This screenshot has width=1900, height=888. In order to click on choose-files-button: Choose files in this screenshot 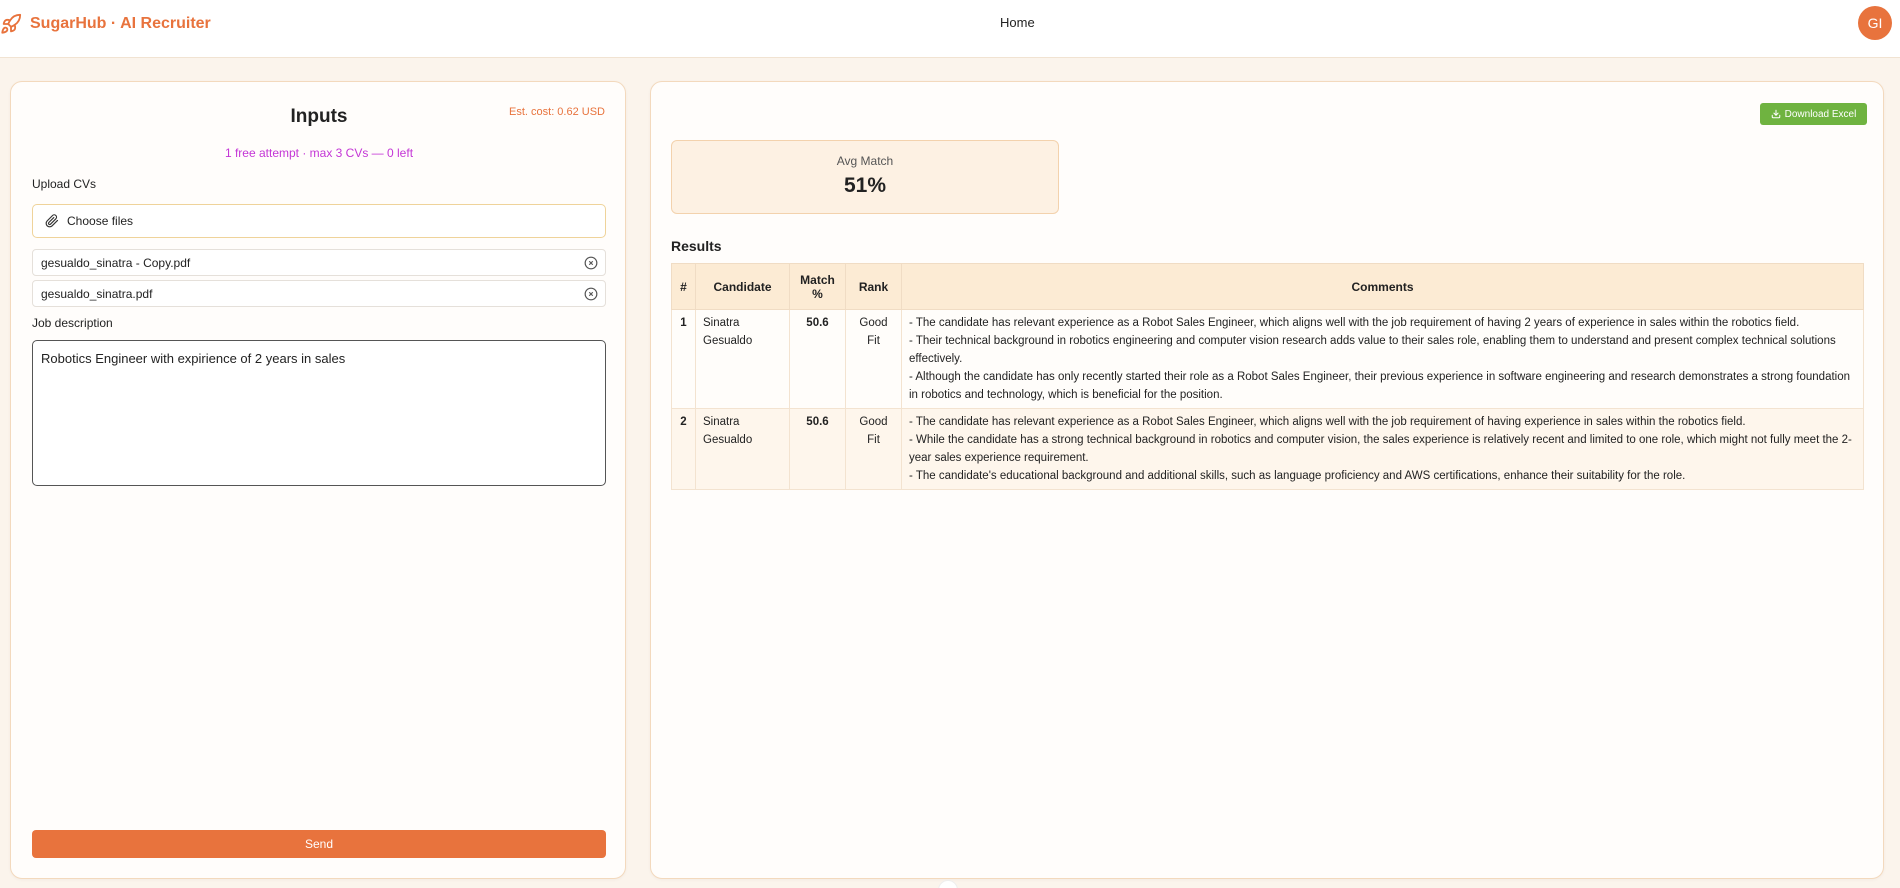, I will do `click(319, 221)`.